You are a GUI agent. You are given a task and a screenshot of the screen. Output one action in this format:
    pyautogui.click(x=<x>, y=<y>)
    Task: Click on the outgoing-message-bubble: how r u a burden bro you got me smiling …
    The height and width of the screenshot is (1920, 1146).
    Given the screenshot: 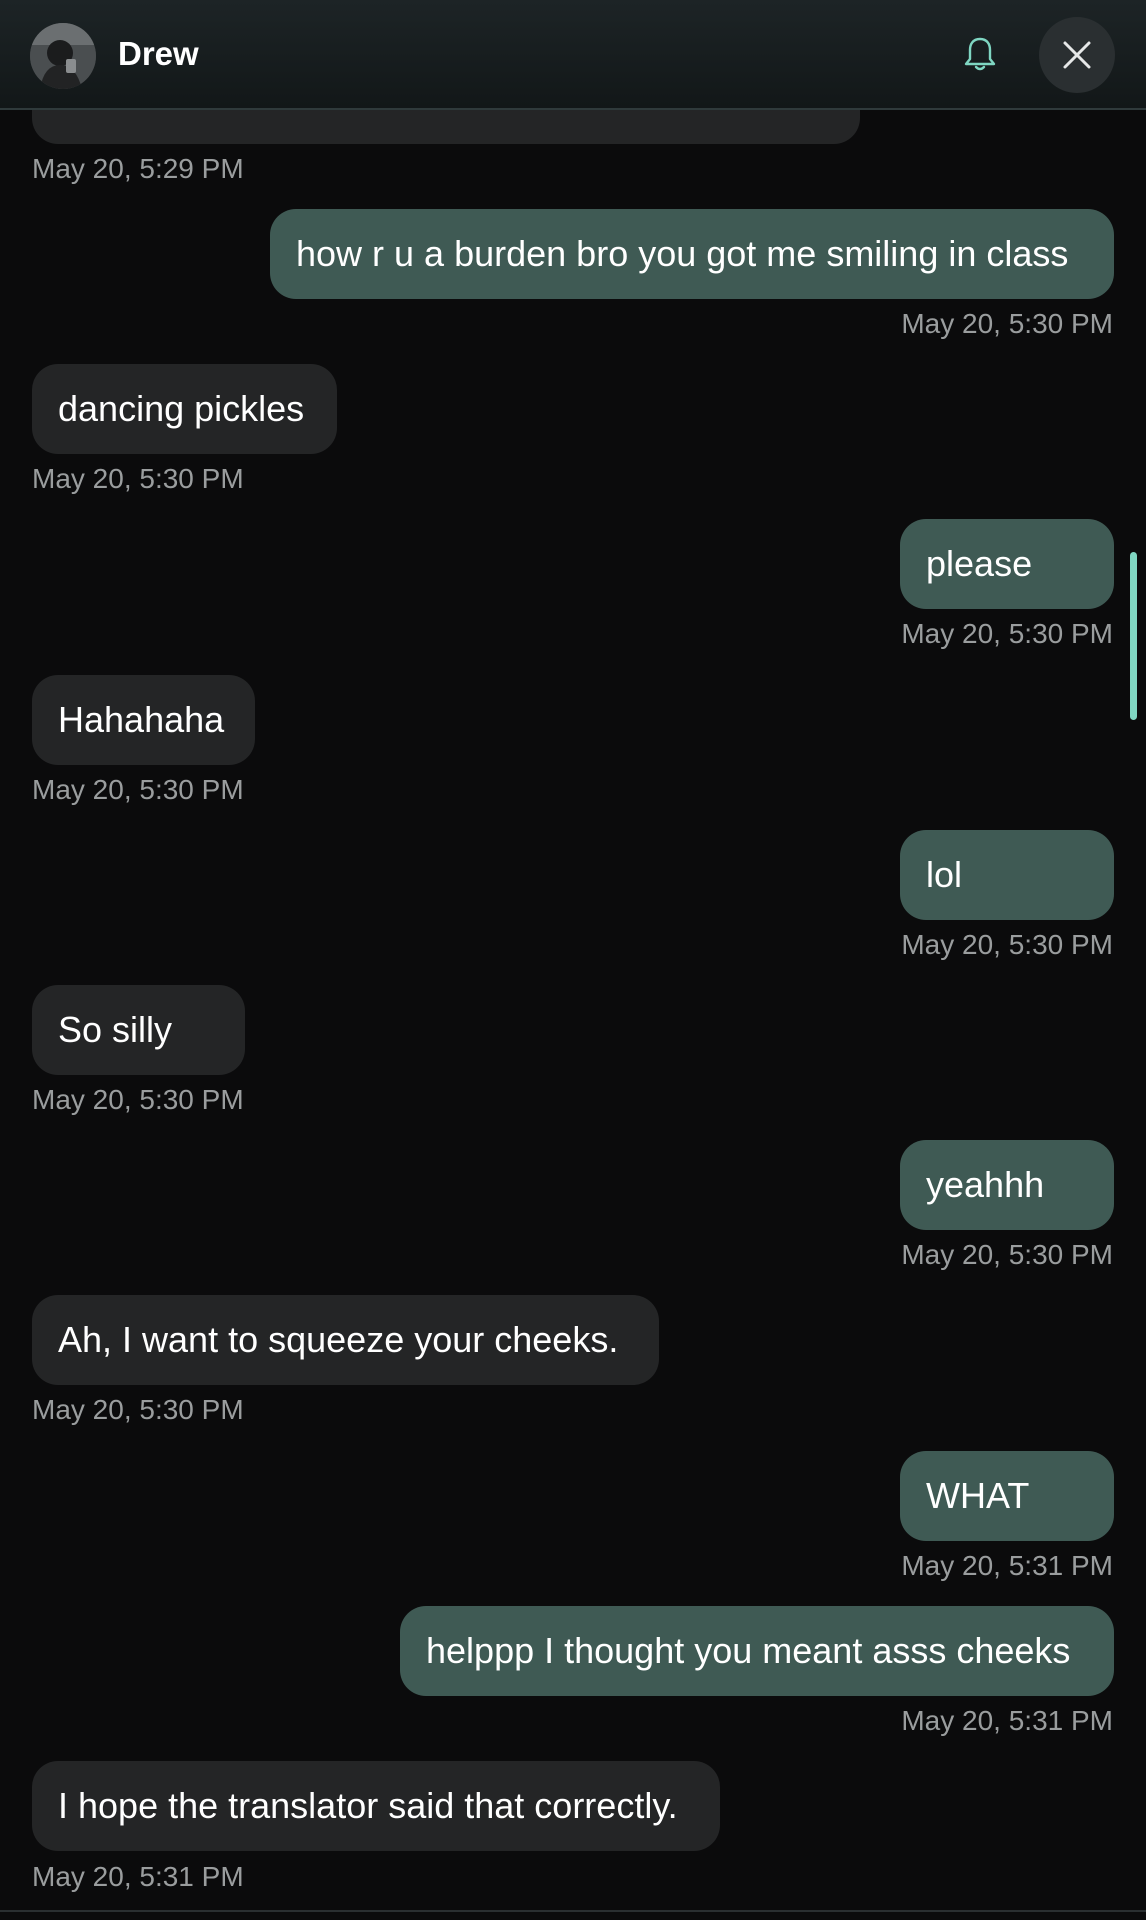 What is the action you would take?
    pyautogui.click(x=692, y=254)
    